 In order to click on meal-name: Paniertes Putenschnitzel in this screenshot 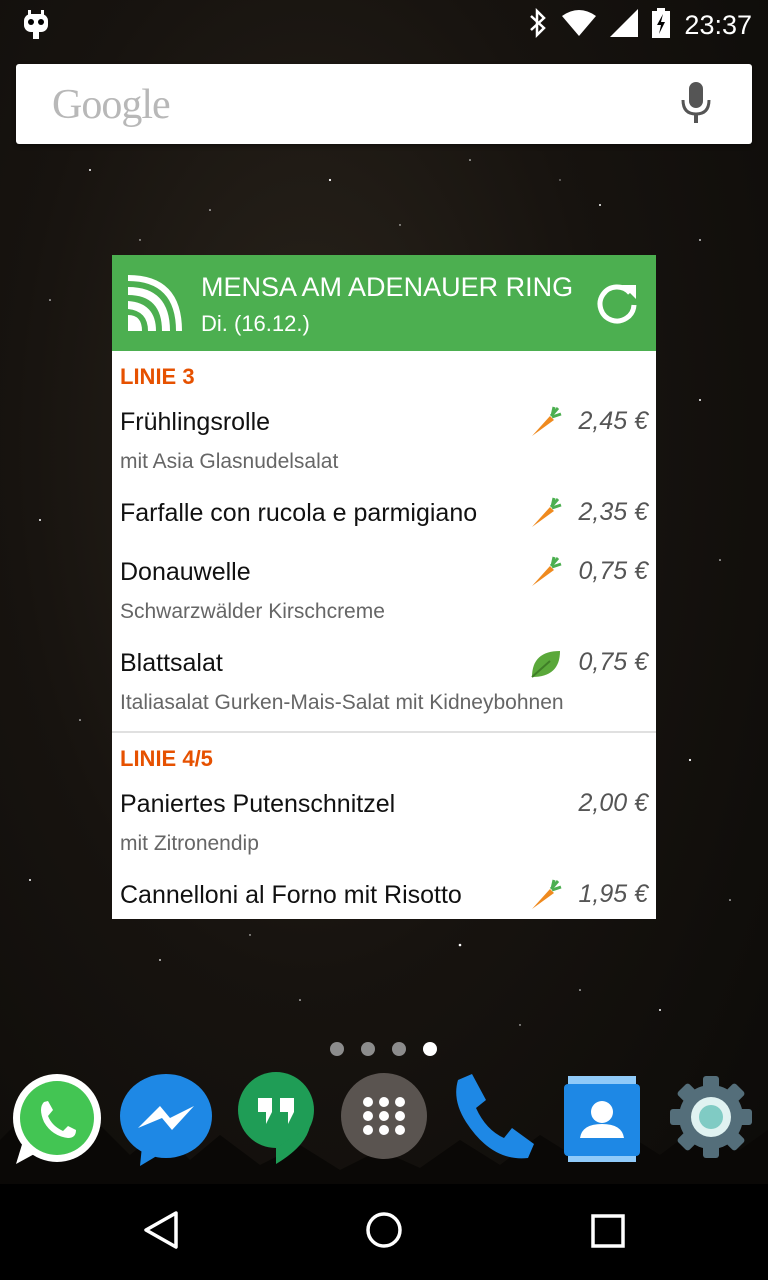, I will do `click(258, 804)`.